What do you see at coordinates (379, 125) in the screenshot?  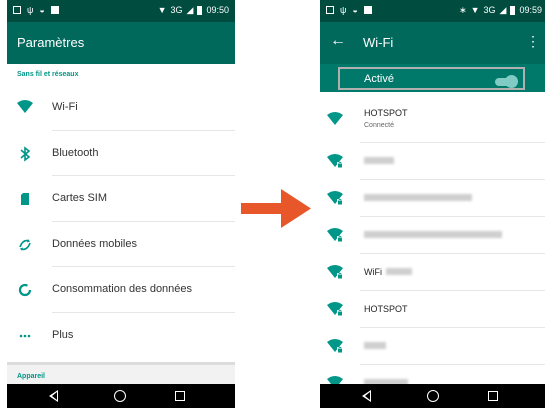 I see `connection-status: Connecté` at bounding box center [379, 125].